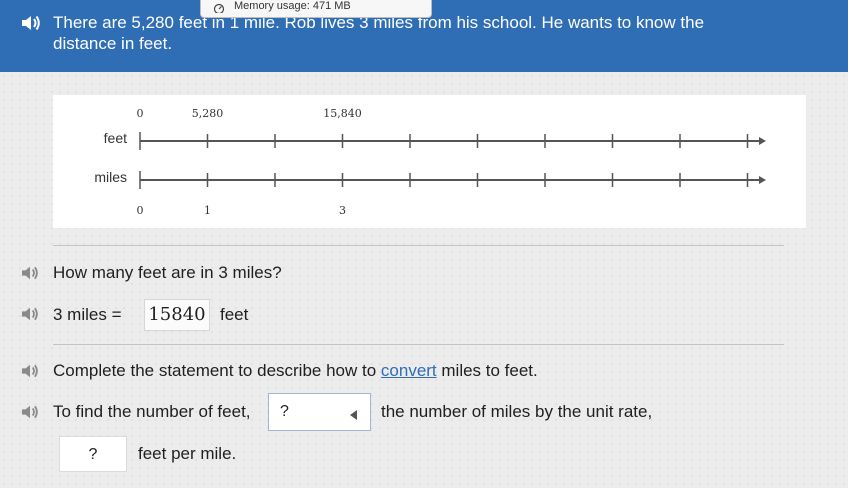 This screenshot has width=848, height=488. I want to click on unit-rate-input: ?, so click(93, 454).